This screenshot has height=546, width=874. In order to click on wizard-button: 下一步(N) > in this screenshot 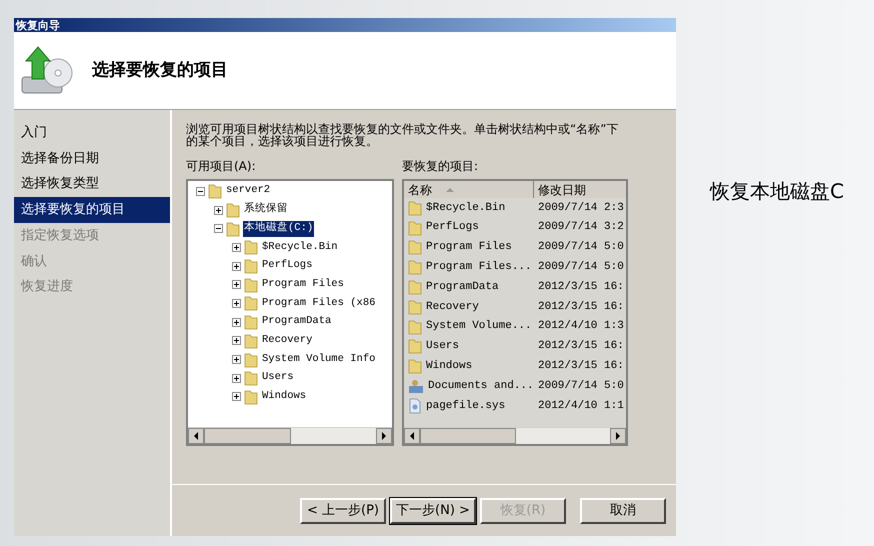, I will do `click(433, 511)`.